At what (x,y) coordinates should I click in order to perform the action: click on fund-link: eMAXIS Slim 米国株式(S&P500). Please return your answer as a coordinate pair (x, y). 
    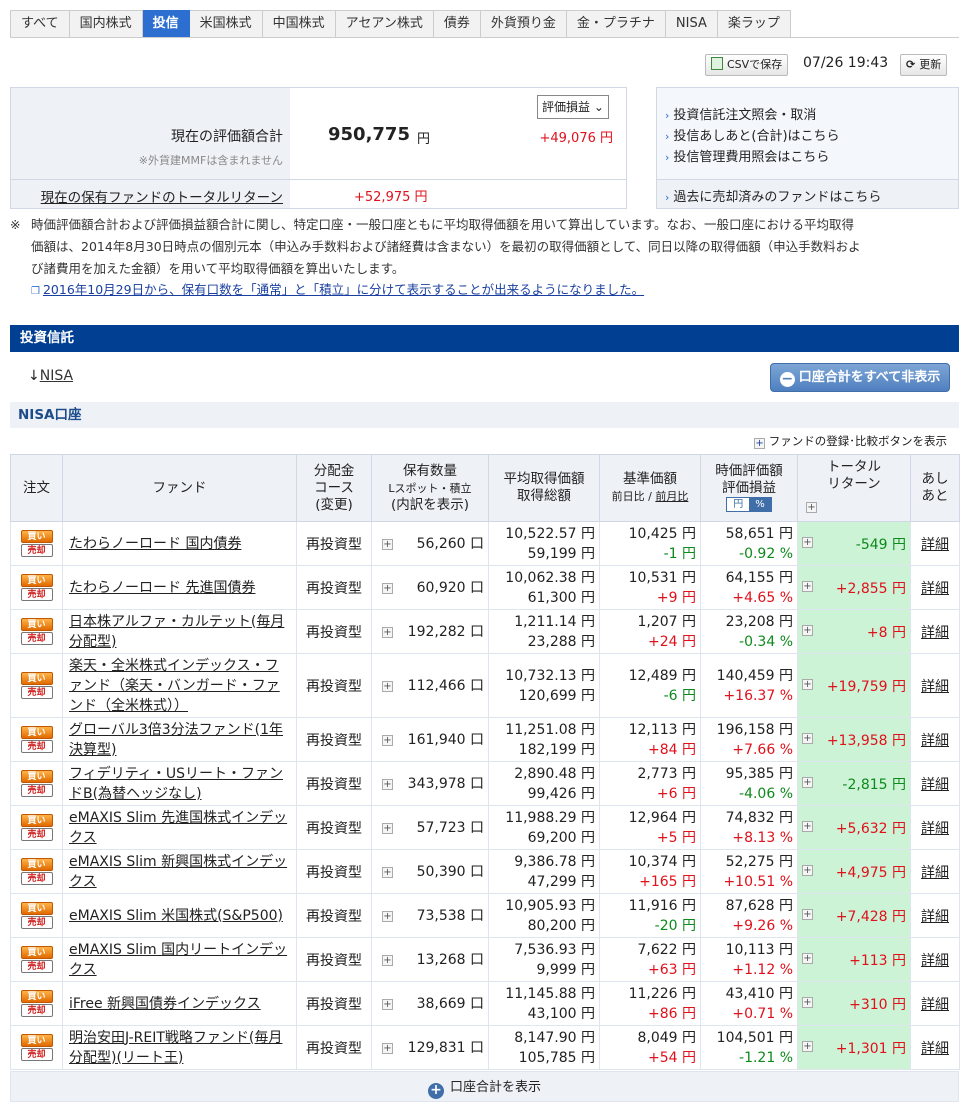
    Looking at the image, I should click on (176, 916).